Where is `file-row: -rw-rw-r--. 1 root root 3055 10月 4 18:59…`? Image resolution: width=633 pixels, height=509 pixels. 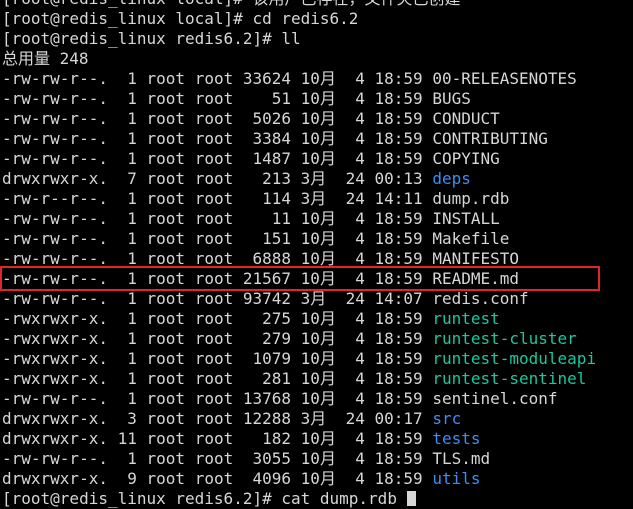
file-row: -rw-rw-r--. 1 root root 3055 10月 4 18:59… is located at coordinates (317, 459).